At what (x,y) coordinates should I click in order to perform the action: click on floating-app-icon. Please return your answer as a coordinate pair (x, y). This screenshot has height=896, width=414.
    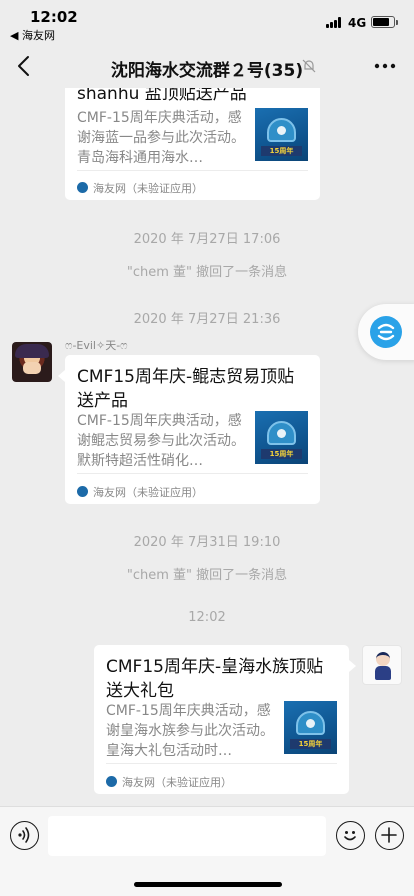
    Looking at the image, I should click on (386, 332).